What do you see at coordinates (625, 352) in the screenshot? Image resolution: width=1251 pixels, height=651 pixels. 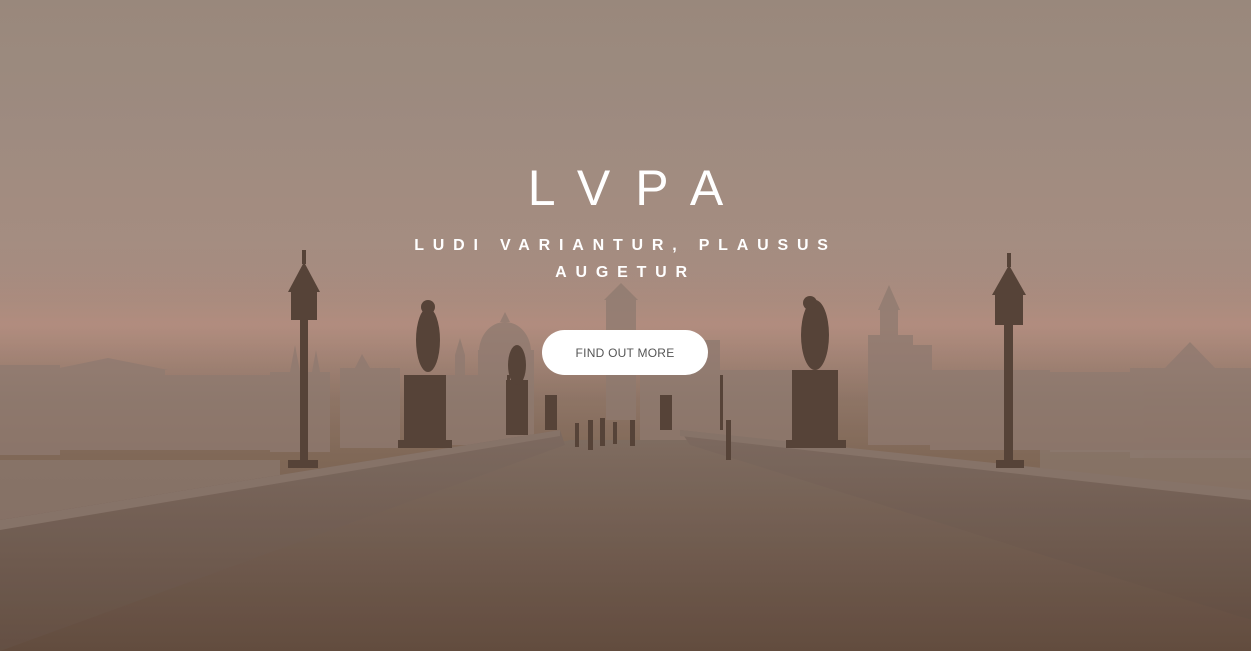 I see `find-out-more-button: FIND OUT MORE` at bounding box center [625, 352].